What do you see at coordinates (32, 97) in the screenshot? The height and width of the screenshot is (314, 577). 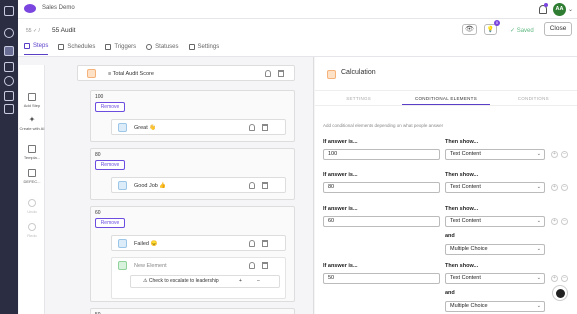 I see `add-step-icon` at bounding box center [32, 97].